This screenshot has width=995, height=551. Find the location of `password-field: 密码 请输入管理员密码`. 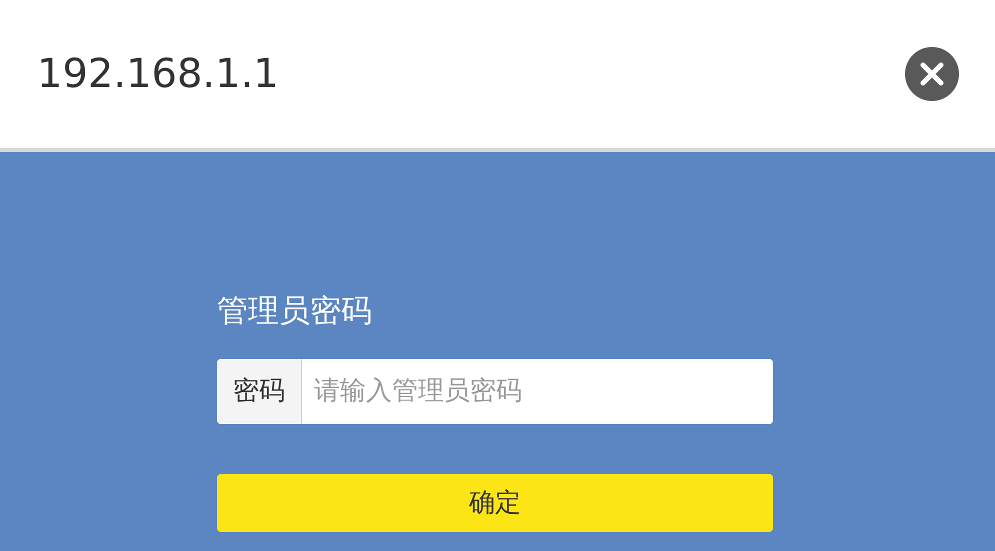

password-field: 密码 请输入管理员密码 is located at coordinates (495, 391).